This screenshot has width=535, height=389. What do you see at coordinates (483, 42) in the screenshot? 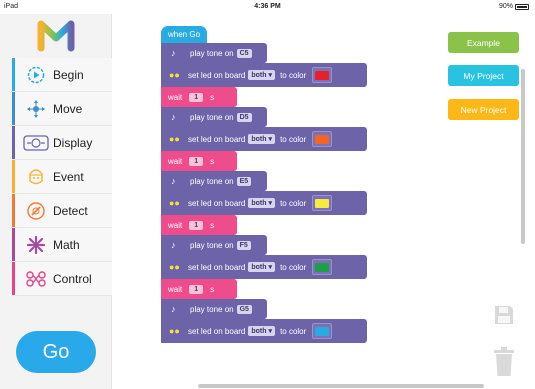
I see `example-button: Example` at bounding box center [483, 42].